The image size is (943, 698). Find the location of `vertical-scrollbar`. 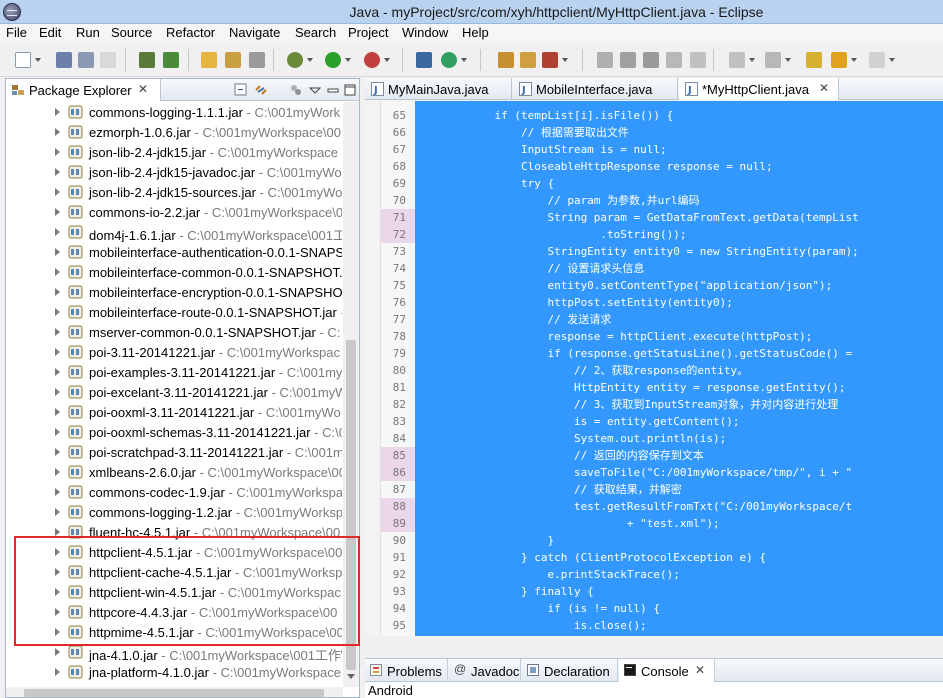

vertical-scrollbar is located at coordinates (351, 394).